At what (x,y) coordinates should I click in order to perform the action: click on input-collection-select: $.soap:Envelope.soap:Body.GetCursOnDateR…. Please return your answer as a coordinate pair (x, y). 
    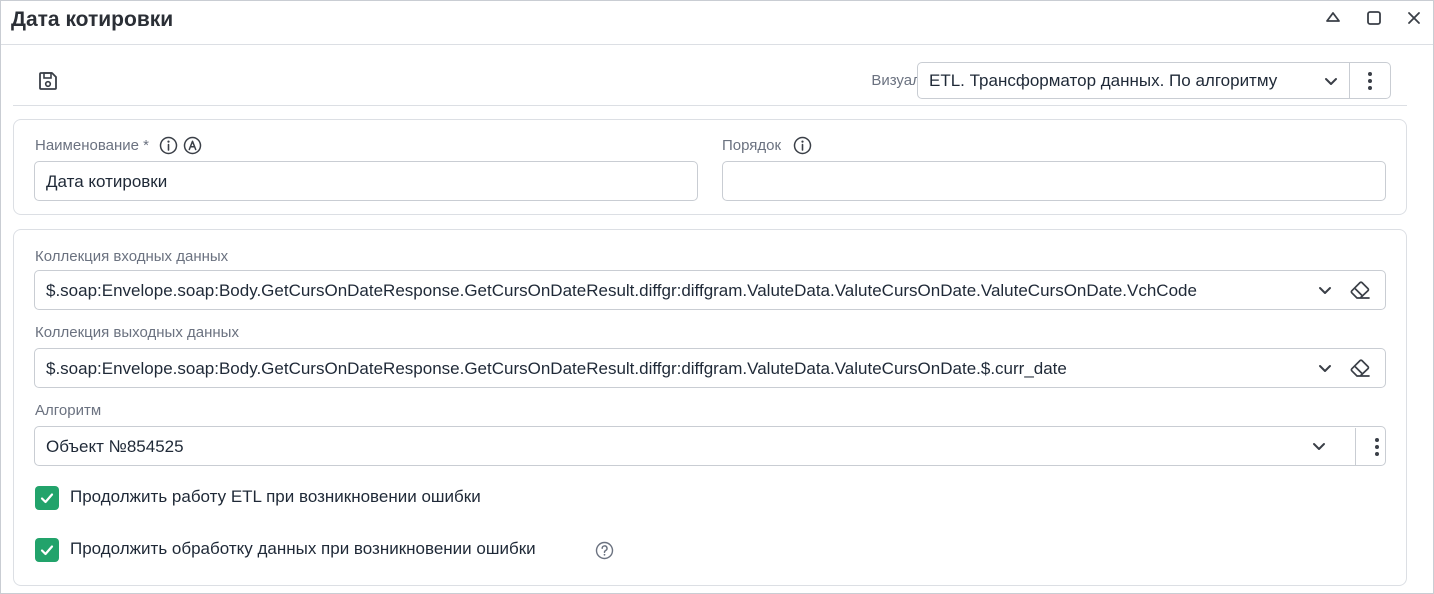
    Looking at the image, I should click on (710, 290).